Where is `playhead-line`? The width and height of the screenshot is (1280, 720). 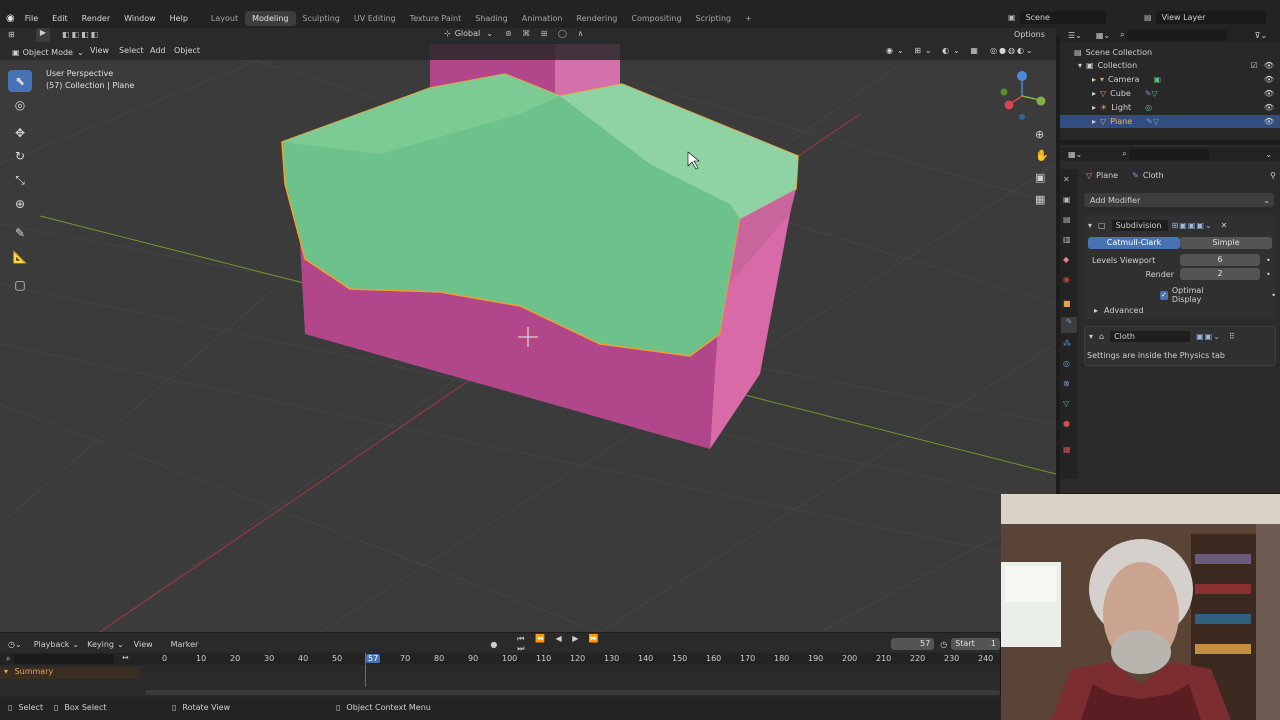 playhead-line is located at coordinates (365, 670).